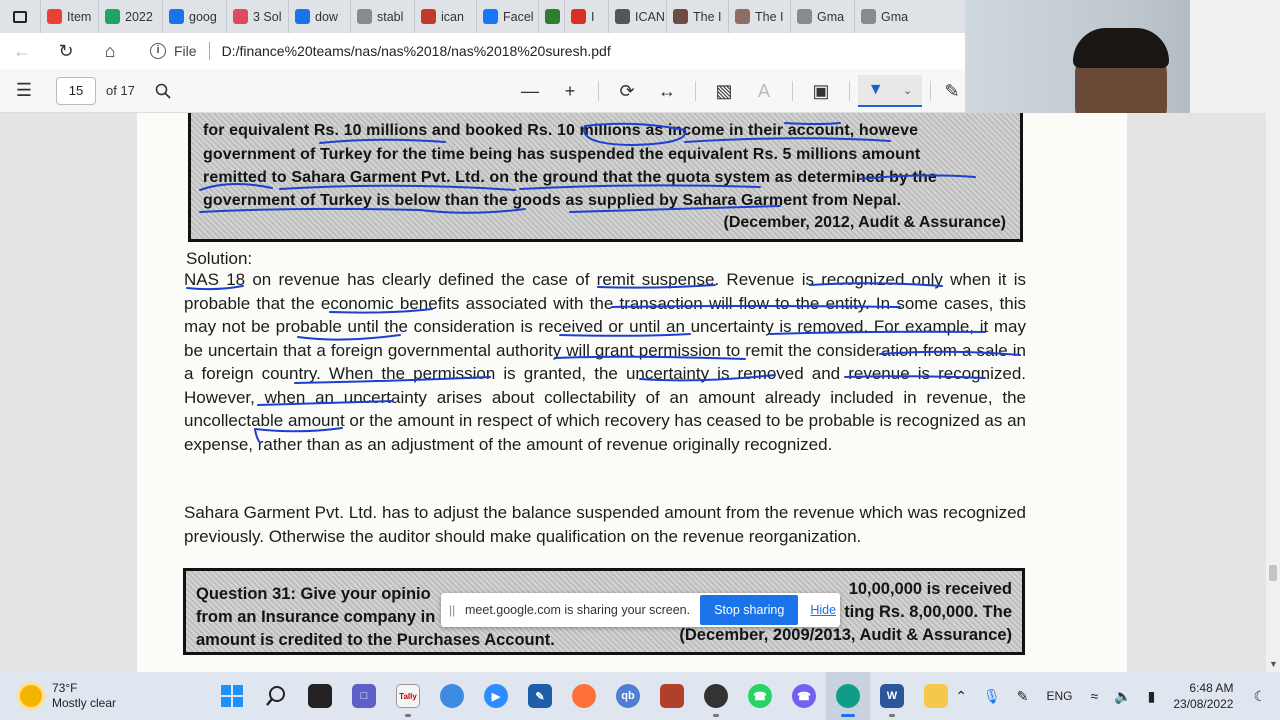 The height and width of the screenshot is (720, 1280). I want to click on taskbar-search-button, so click(276, 696).